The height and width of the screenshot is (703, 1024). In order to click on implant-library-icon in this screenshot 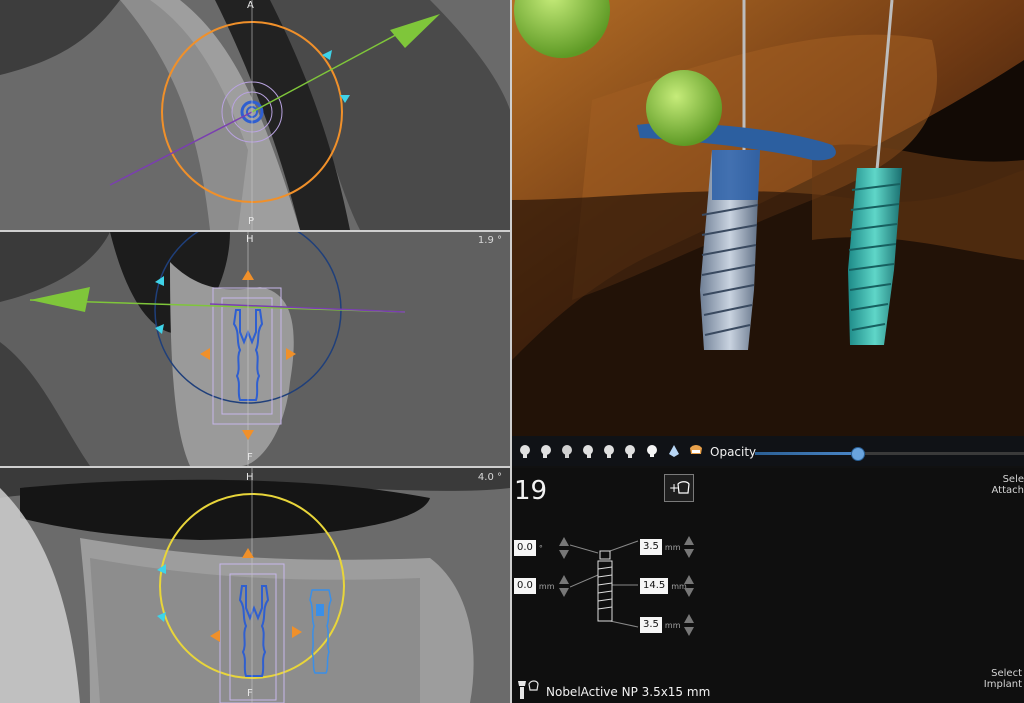, I will do `click(527, 690)`.